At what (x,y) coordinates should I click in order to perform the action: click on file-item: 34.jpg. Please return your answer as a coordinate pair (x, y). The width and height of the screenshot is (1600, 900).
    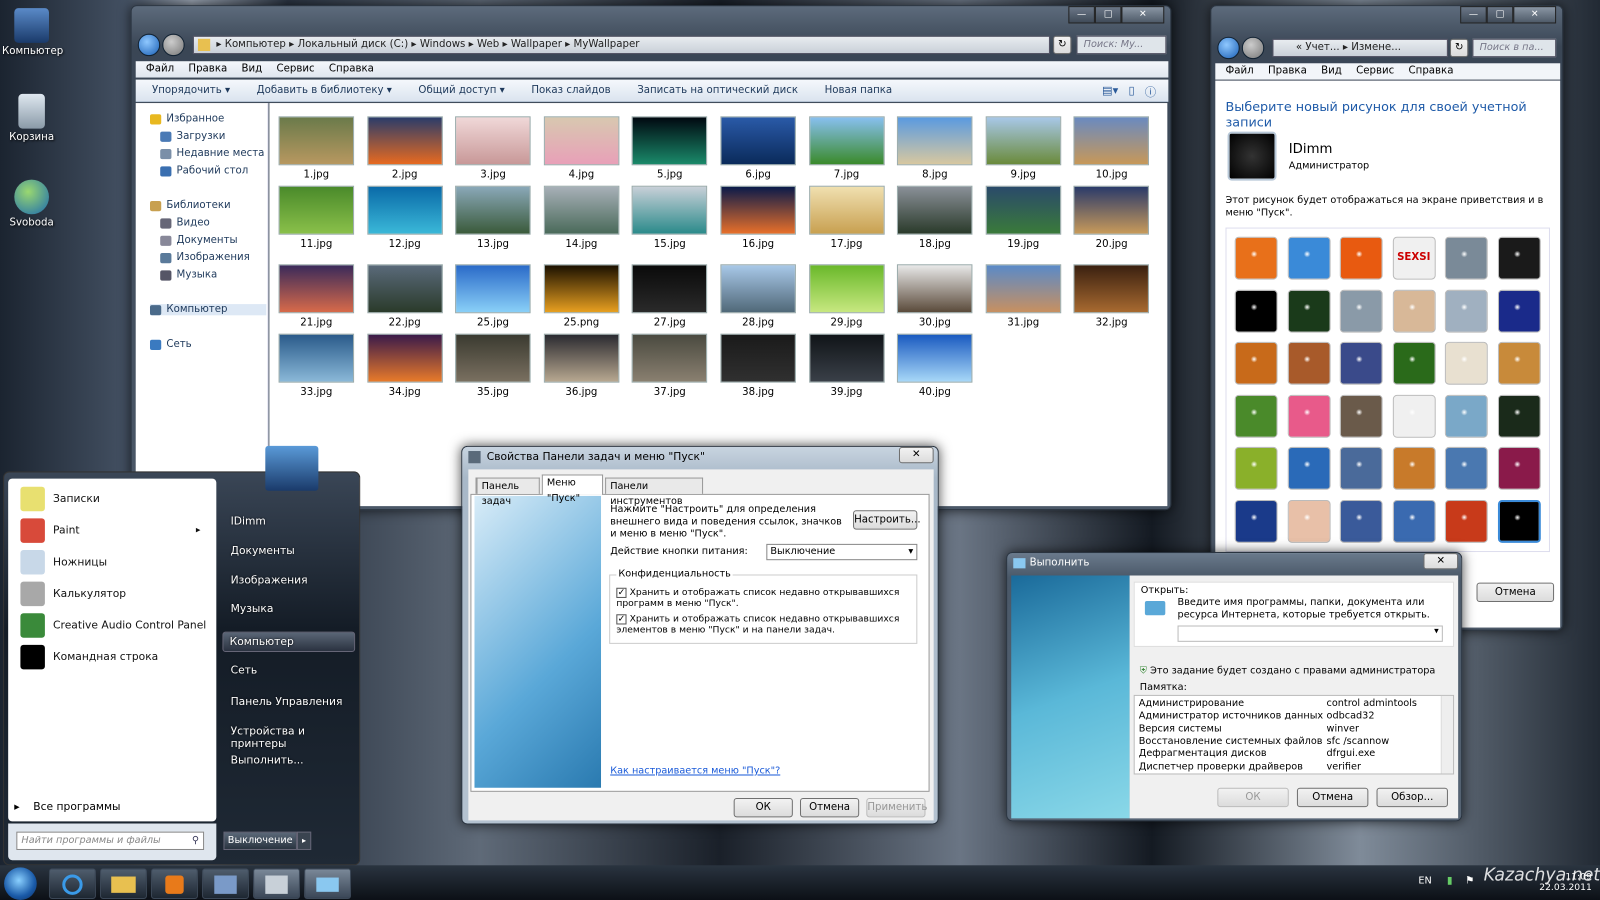
    Looking at the image, I should click on (405, 365).